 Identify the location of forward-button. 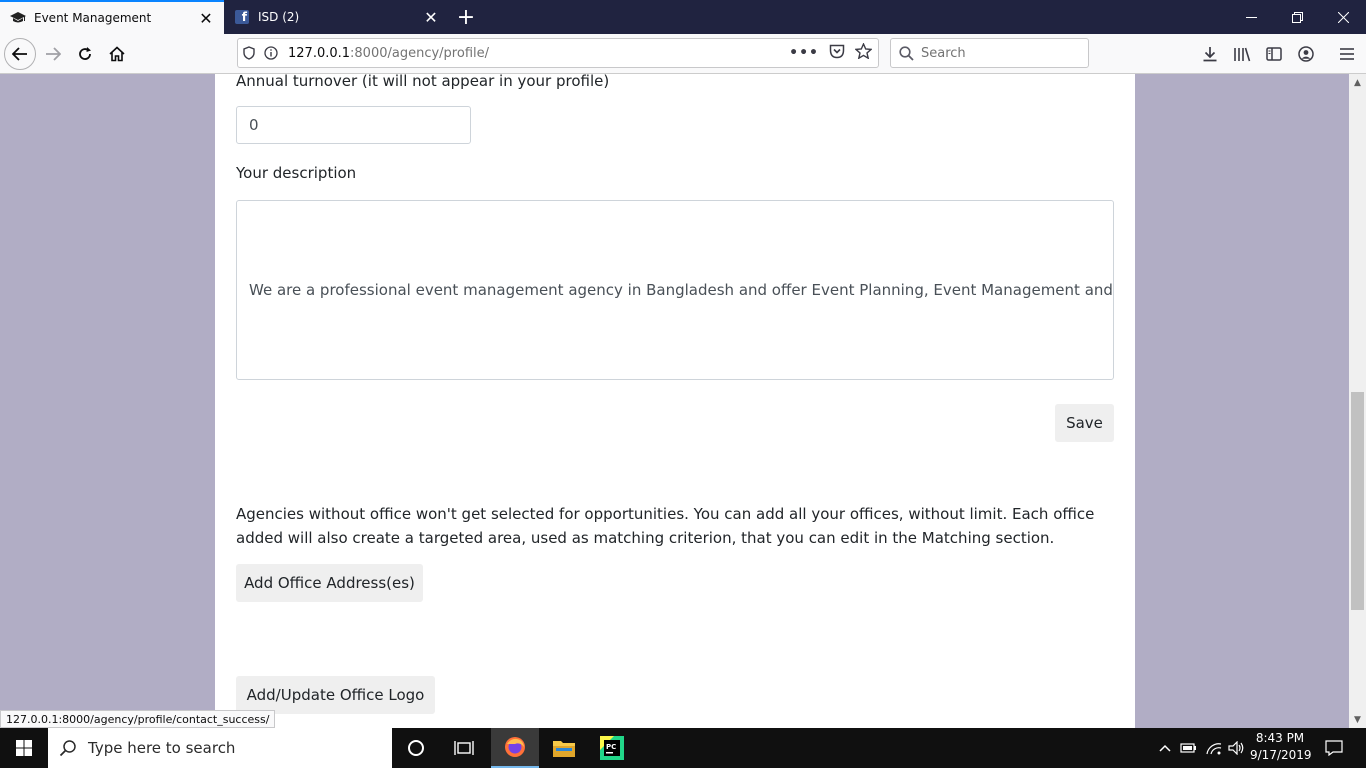
(53, 54).